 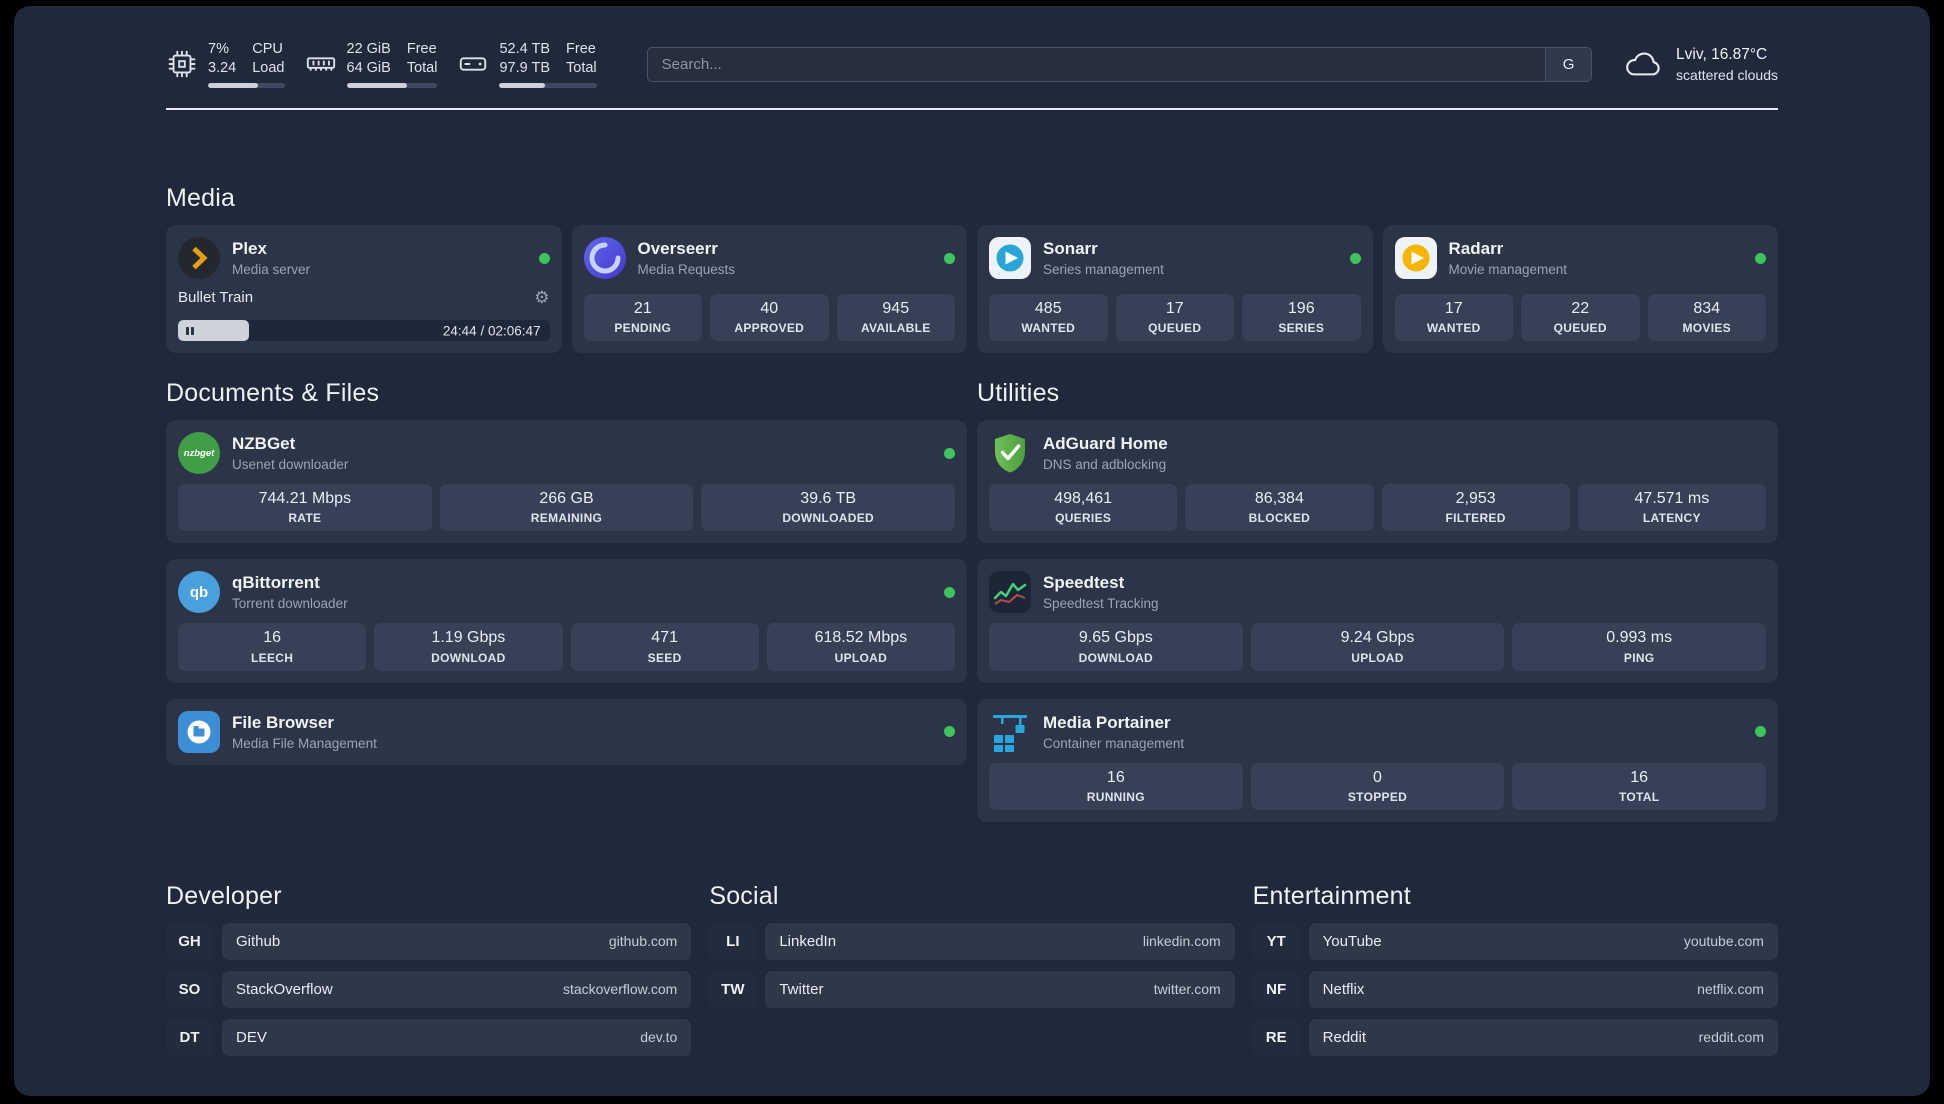 What do you see at coordinates (216, 298) in the screenshot?
I see `now-playing-title: Bullet Train` at bounding box center [216, 298].